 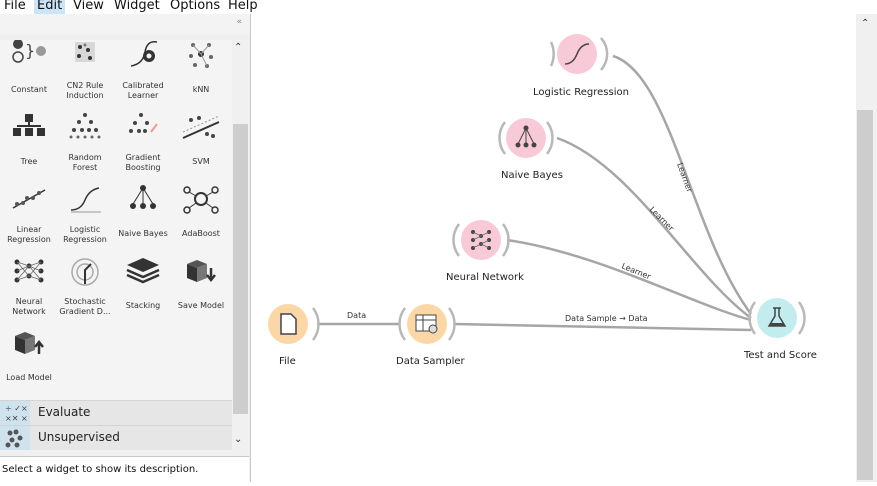 What do you see at coordinates (629, 280) in the screenshot?
I see `link-neural-to-test` at bounding box center [629, 280].